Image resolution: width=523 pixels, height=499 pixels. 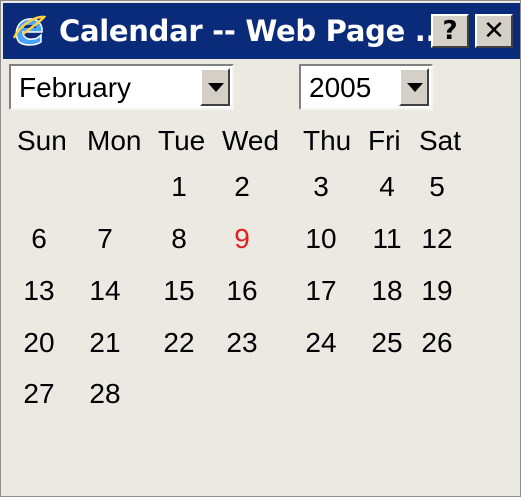 I want to click on day-cell: 1, so click(x=179, y=187).